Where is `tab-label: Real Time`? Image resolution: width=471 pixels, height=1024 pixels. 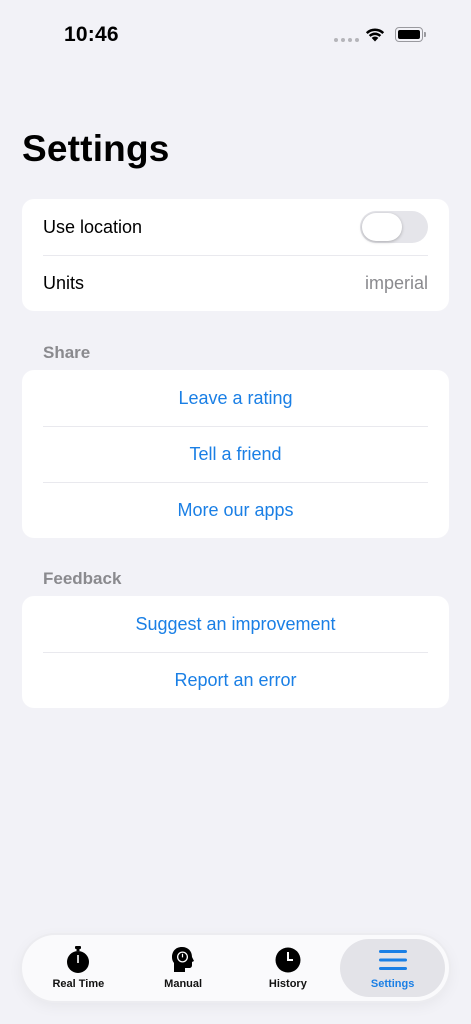 tab-label: Real Time is located at coordinates (78, 984).